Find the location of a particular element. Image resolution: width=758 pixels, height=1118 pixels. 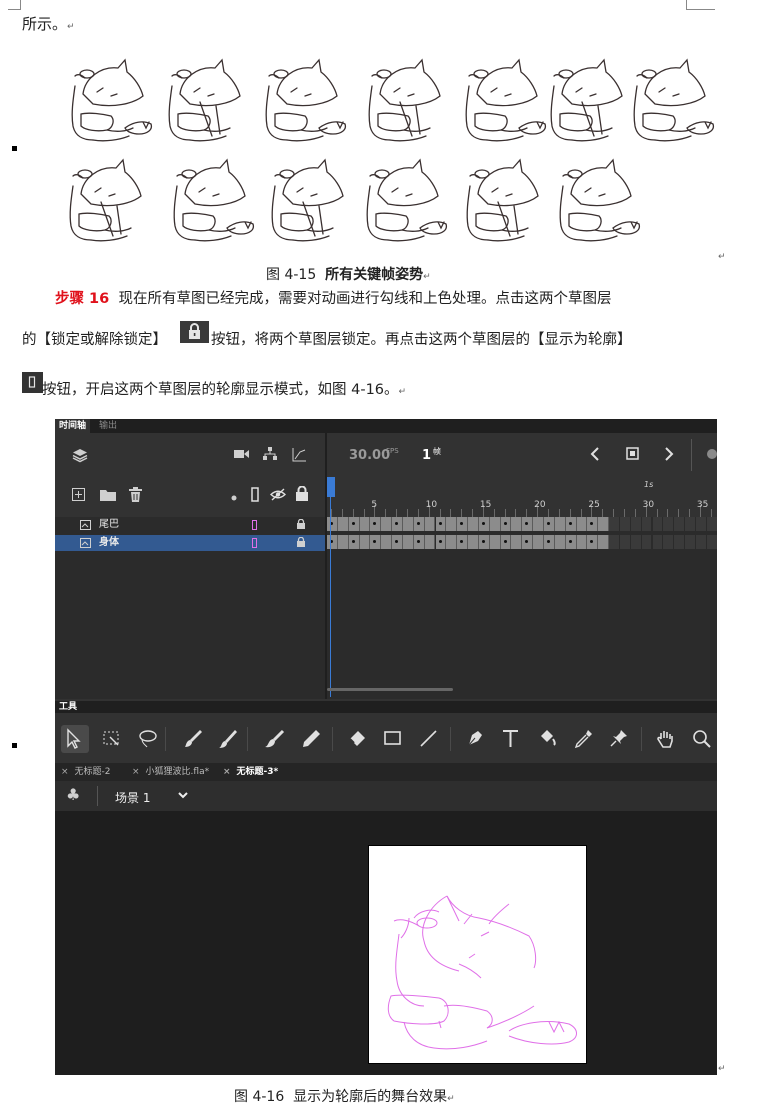

layer-row: 身体 is located at coordinates (190, 543).